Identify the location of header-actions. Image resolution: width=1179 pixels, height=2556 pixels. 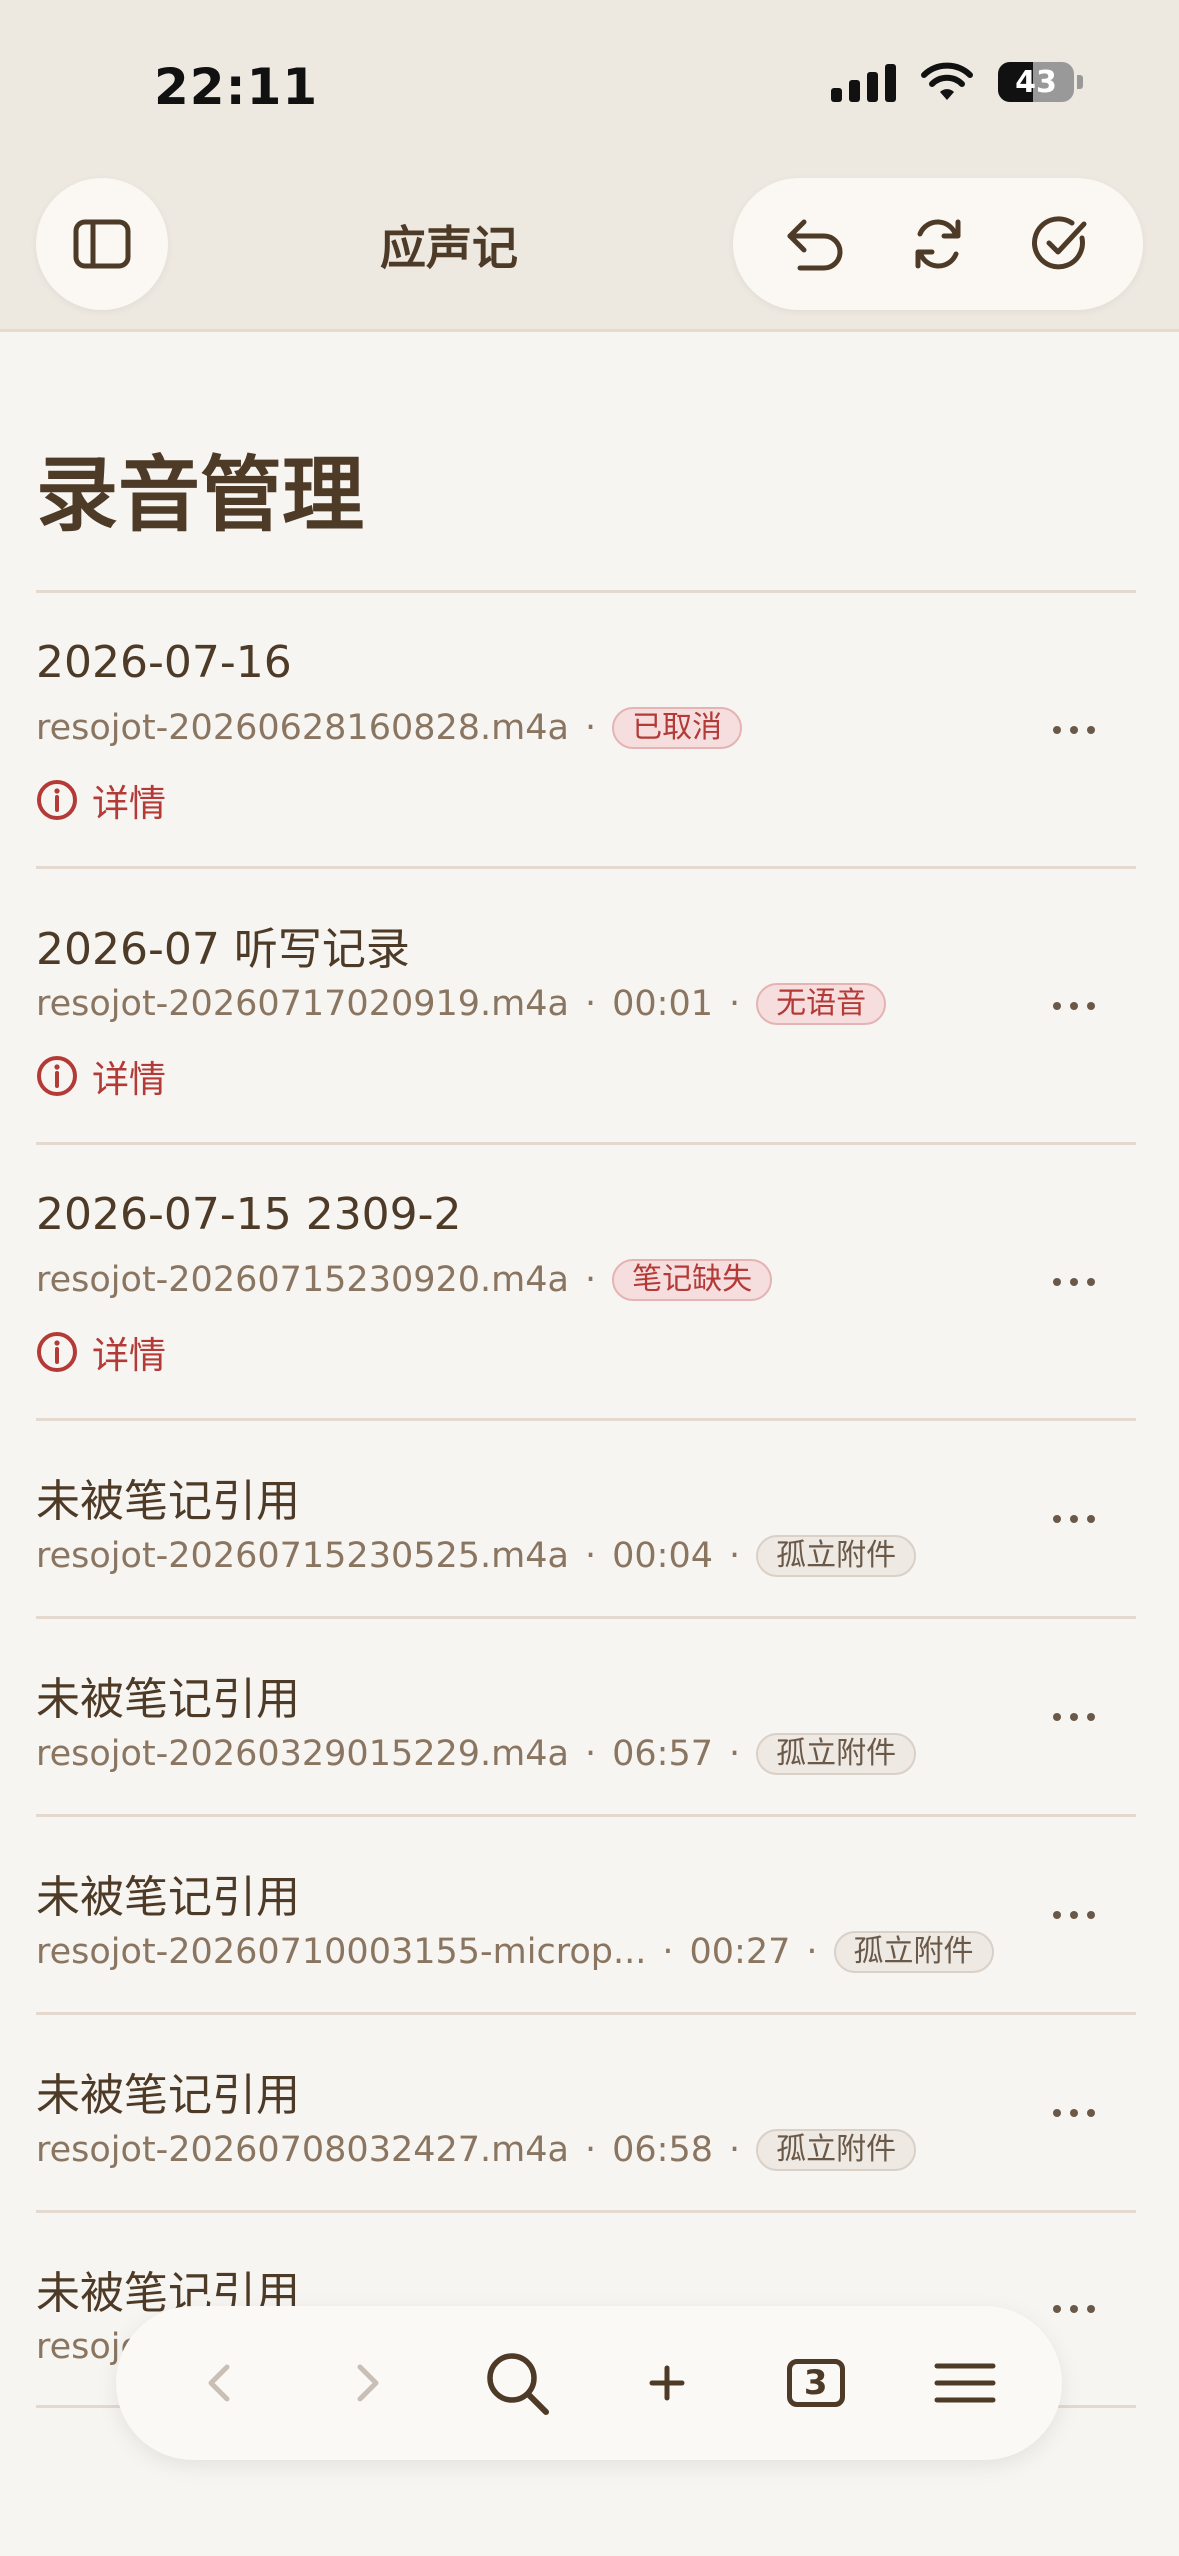
(938, 244).